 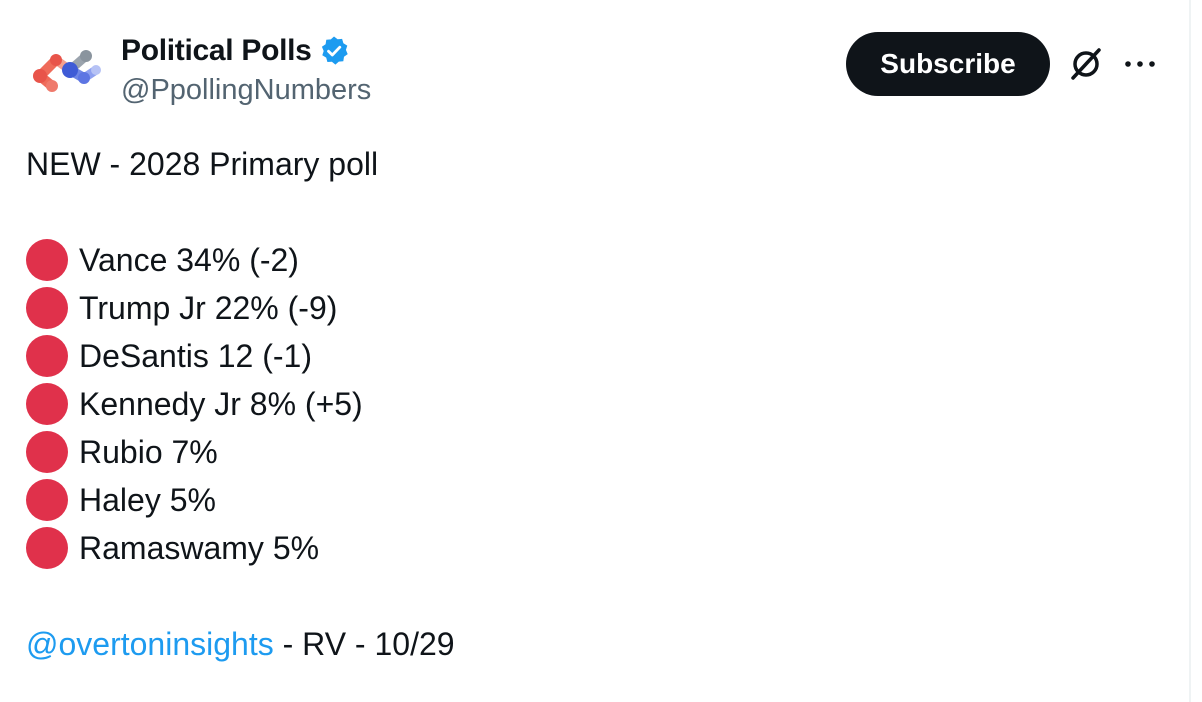 What do you see at coordinates (240, 500) in the screenshot?
I see `list-item: Haley 5%` at bounding box center [240, 500].